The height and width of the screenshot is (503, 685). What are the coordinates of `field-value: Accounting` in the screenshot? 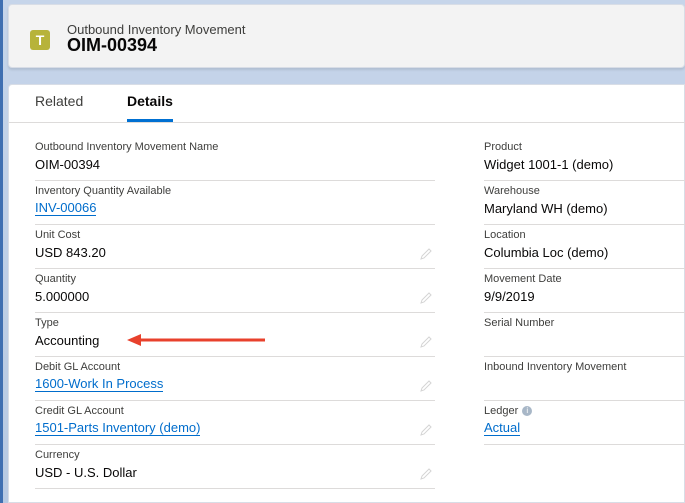 It's located at (67, 340).